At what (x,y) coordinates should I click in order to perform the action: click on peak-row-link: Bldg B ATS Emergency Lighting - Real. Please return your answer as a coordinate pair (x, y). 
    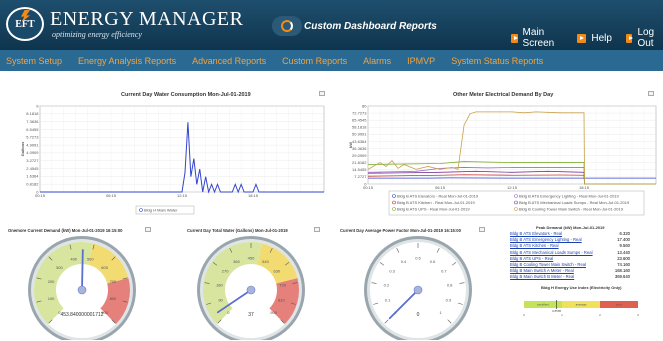
    Looking at the image, I should click on (546, 239).